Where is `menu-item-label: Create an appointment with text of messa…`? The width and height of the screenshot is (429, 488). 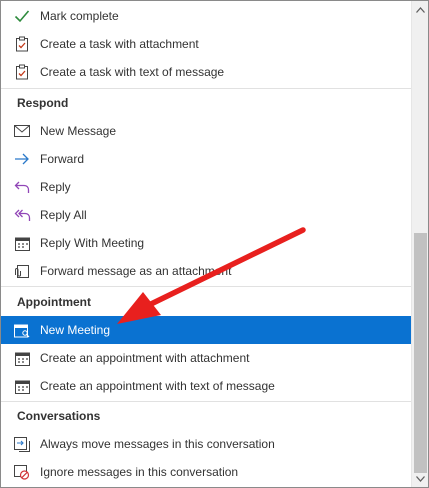 menu-item-label: Create an appointment with text of messa… is located at coordinates (157, 386).